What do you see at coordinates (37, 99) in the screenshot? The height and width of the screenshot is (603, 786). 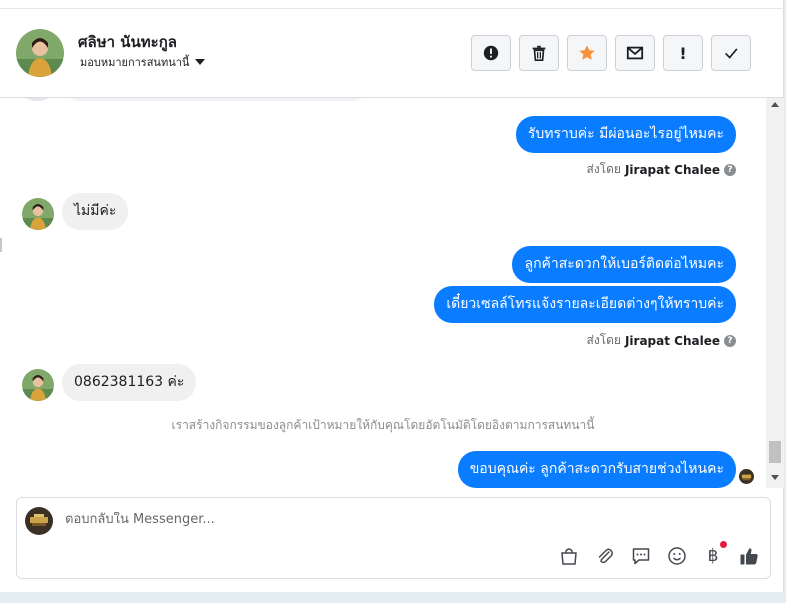 I see `clipped-avatar` at bounding box center [37, 99].